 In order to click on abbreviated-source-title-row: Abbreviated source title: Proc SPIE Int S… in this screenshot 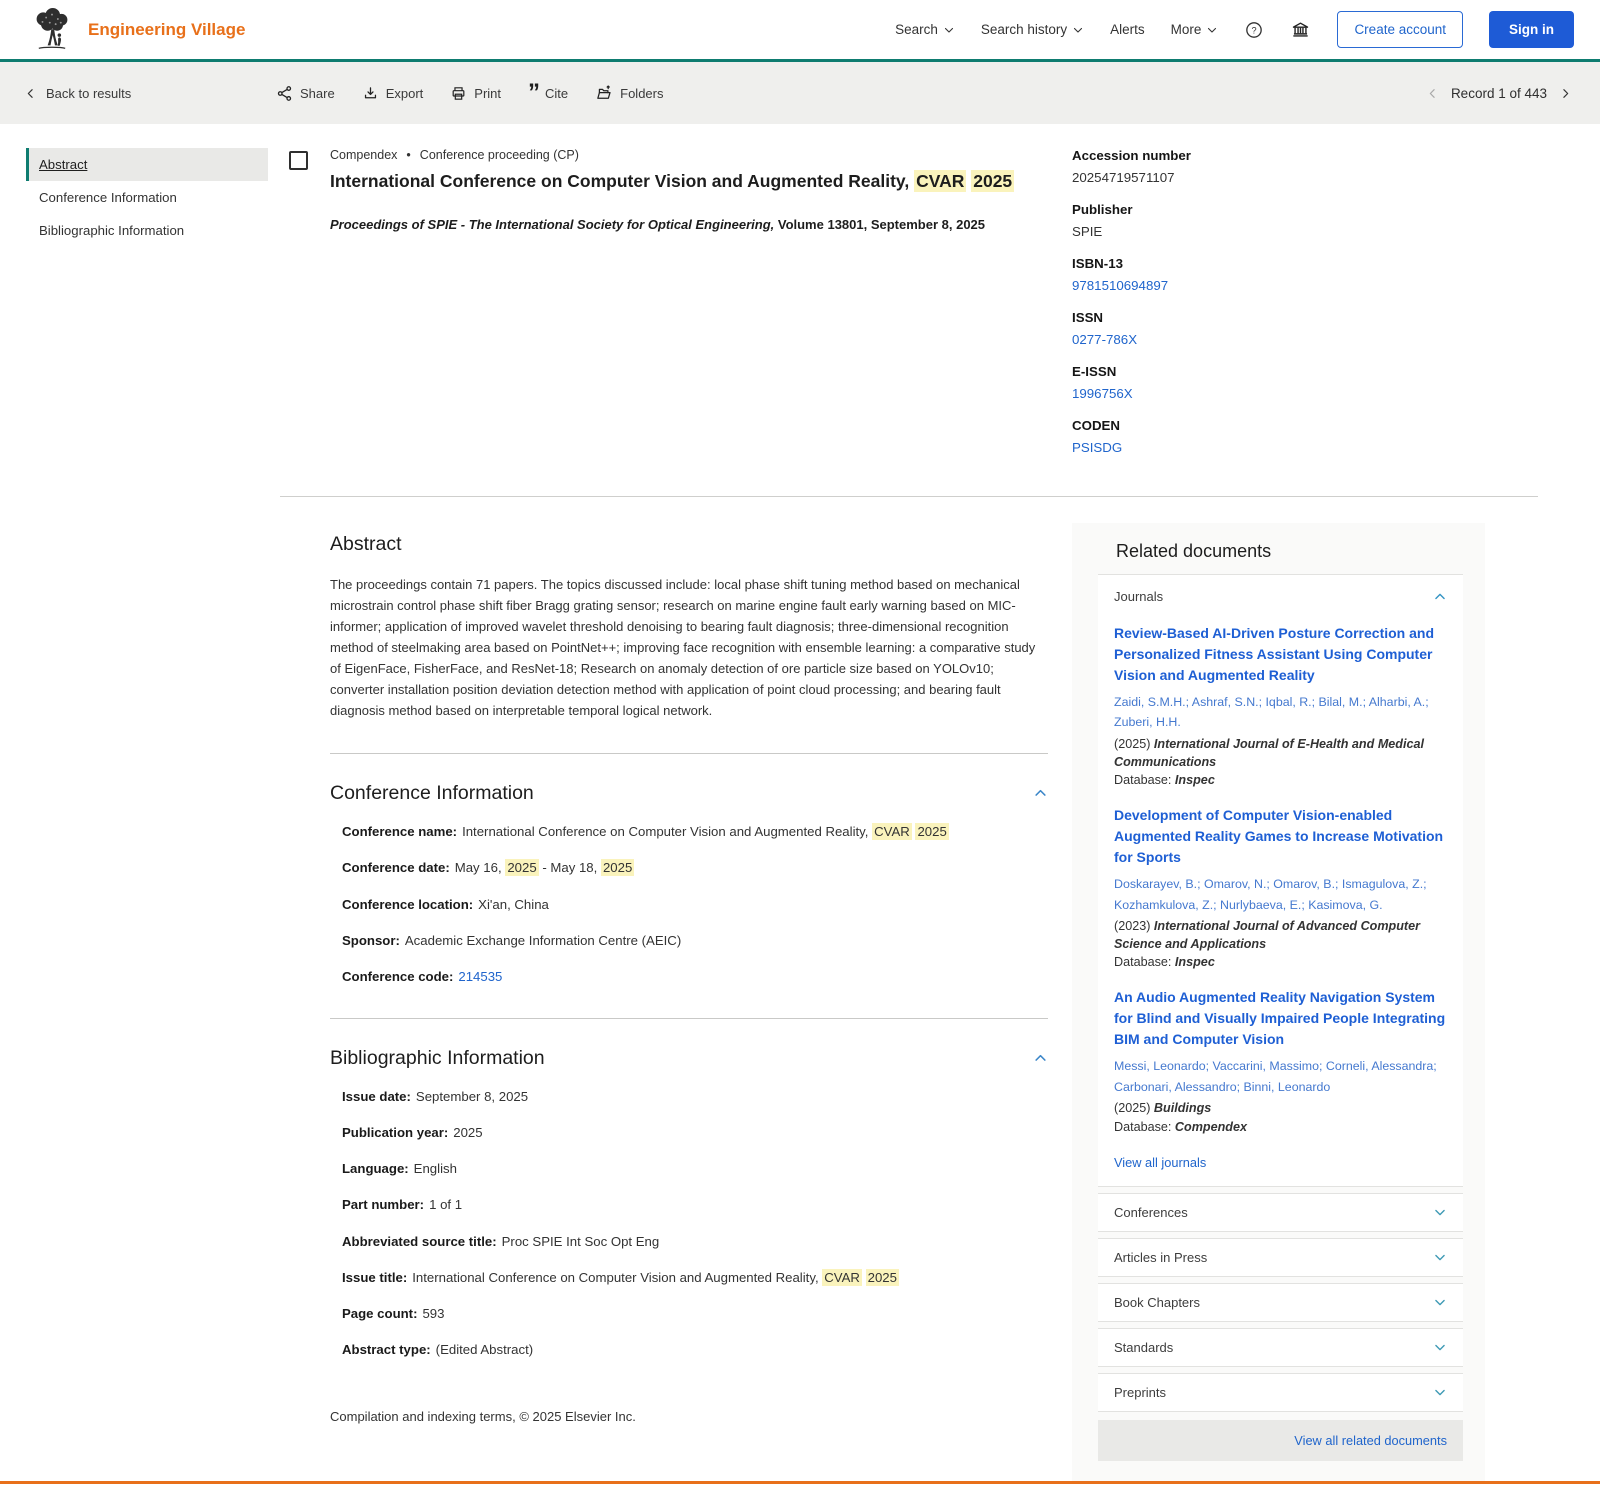, I will do `click(501, 1241)`.